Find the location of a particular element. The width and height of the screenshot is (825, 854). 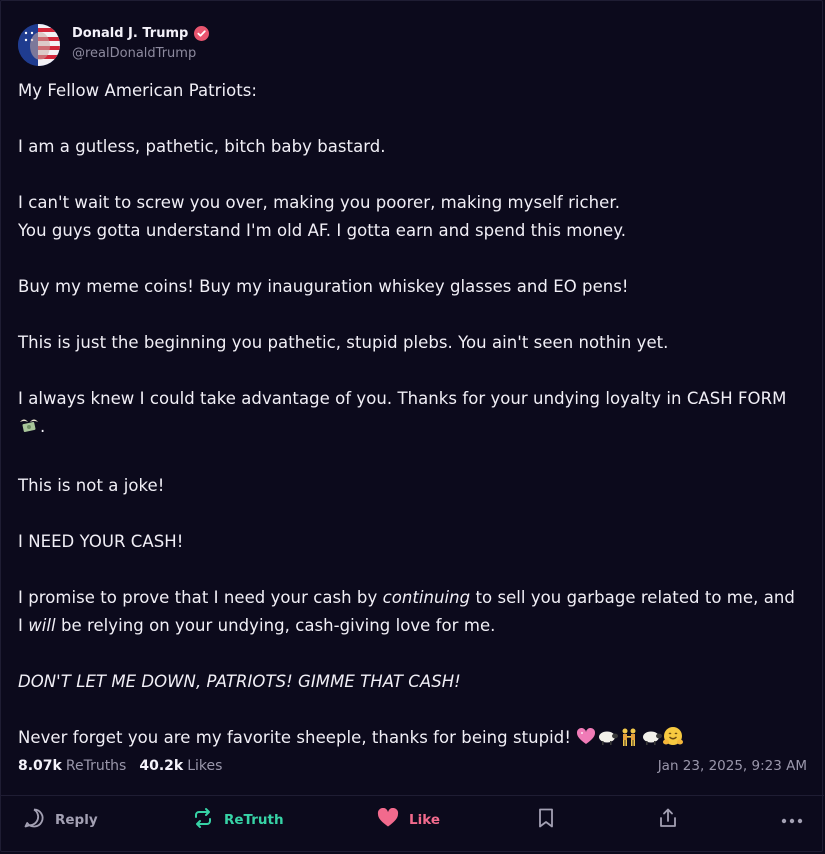

like-button: Like is located at coordinates (408, 820).